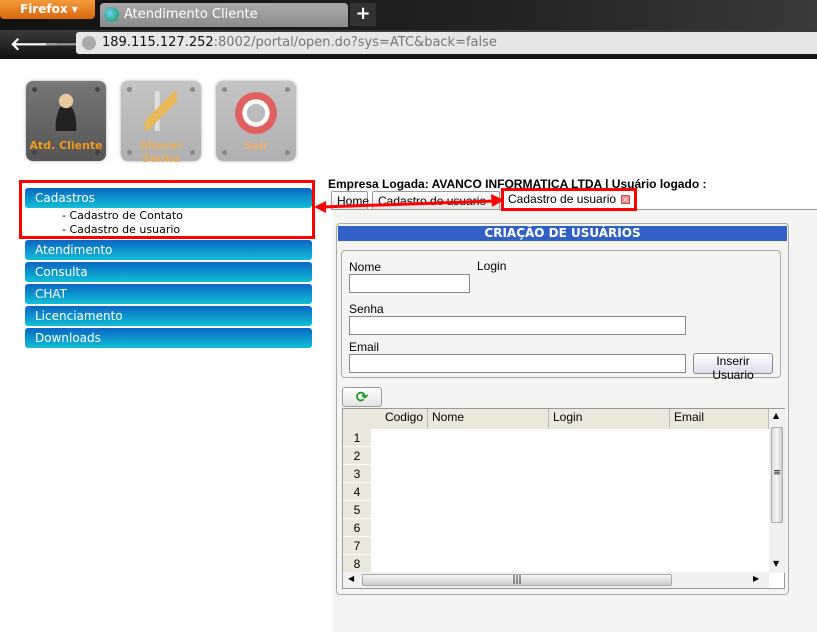  I want to click on sidebar-item-chat: CHAT, so click(168, 294).